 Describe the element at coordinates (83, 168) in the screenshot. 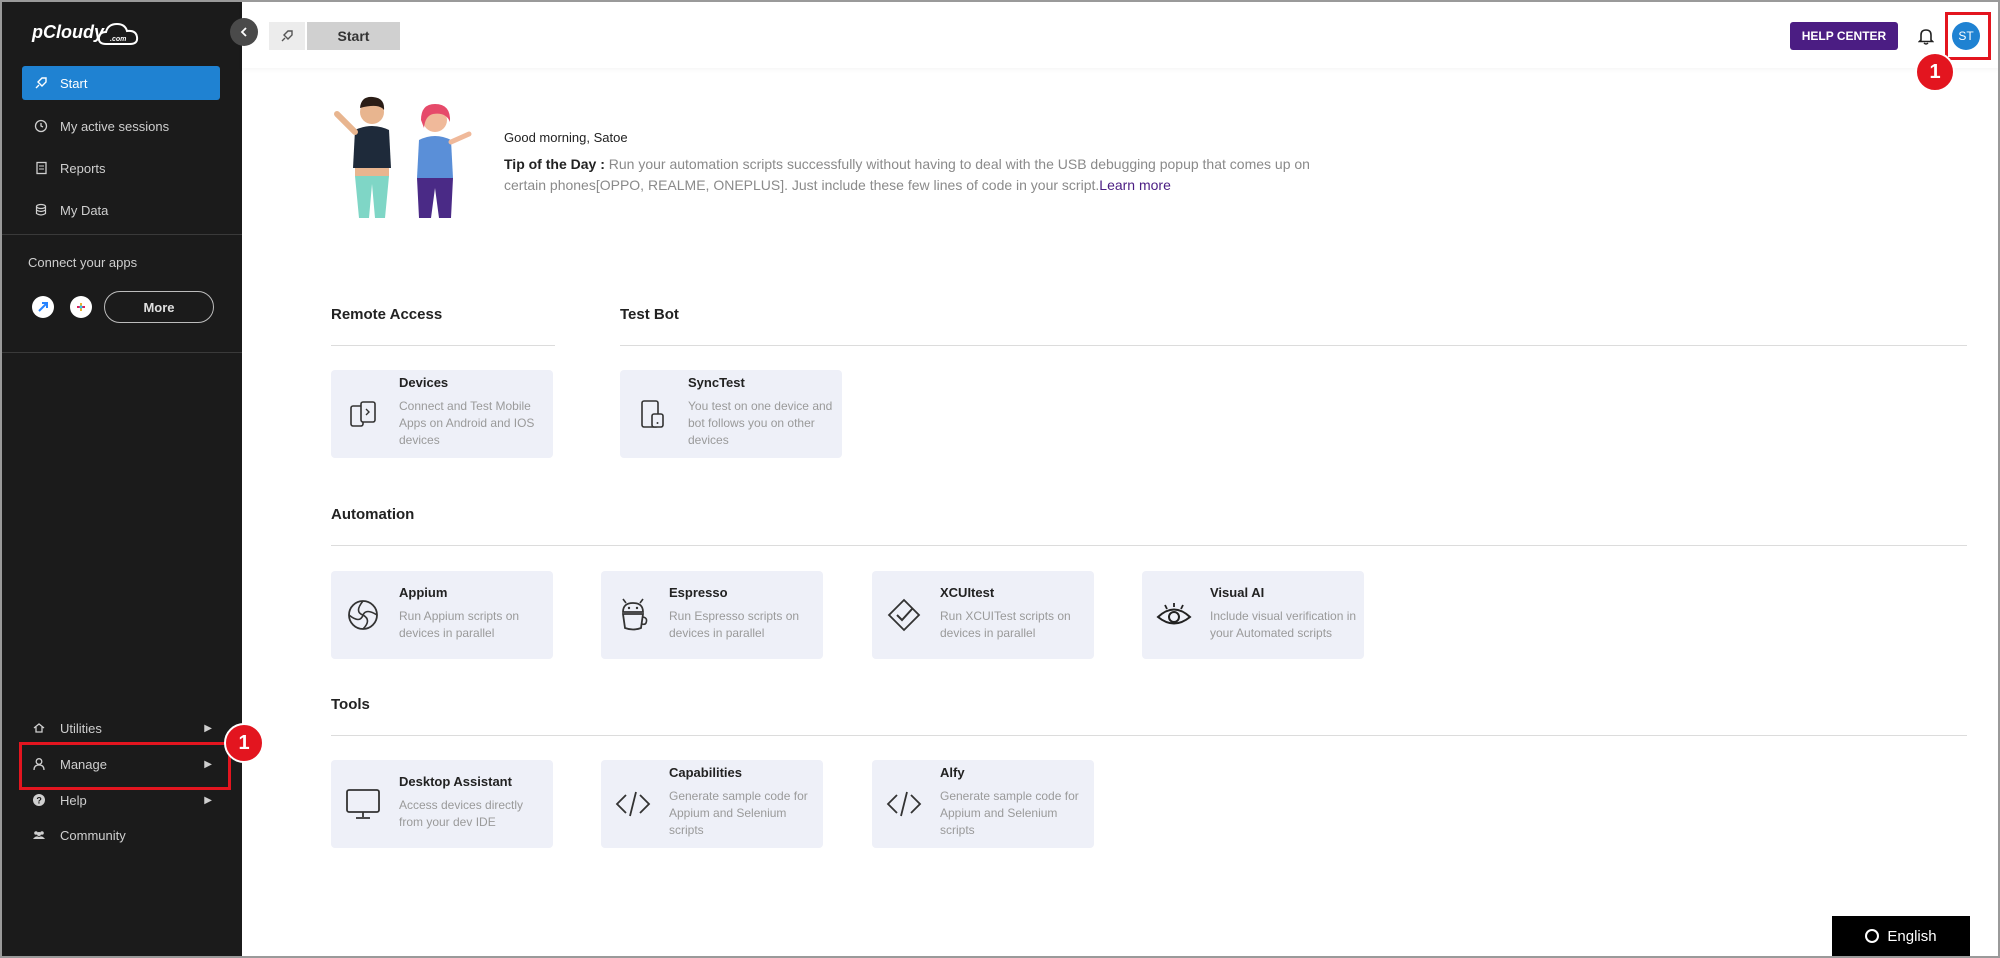

I see `sidebar-item-label: Reports` at that location.